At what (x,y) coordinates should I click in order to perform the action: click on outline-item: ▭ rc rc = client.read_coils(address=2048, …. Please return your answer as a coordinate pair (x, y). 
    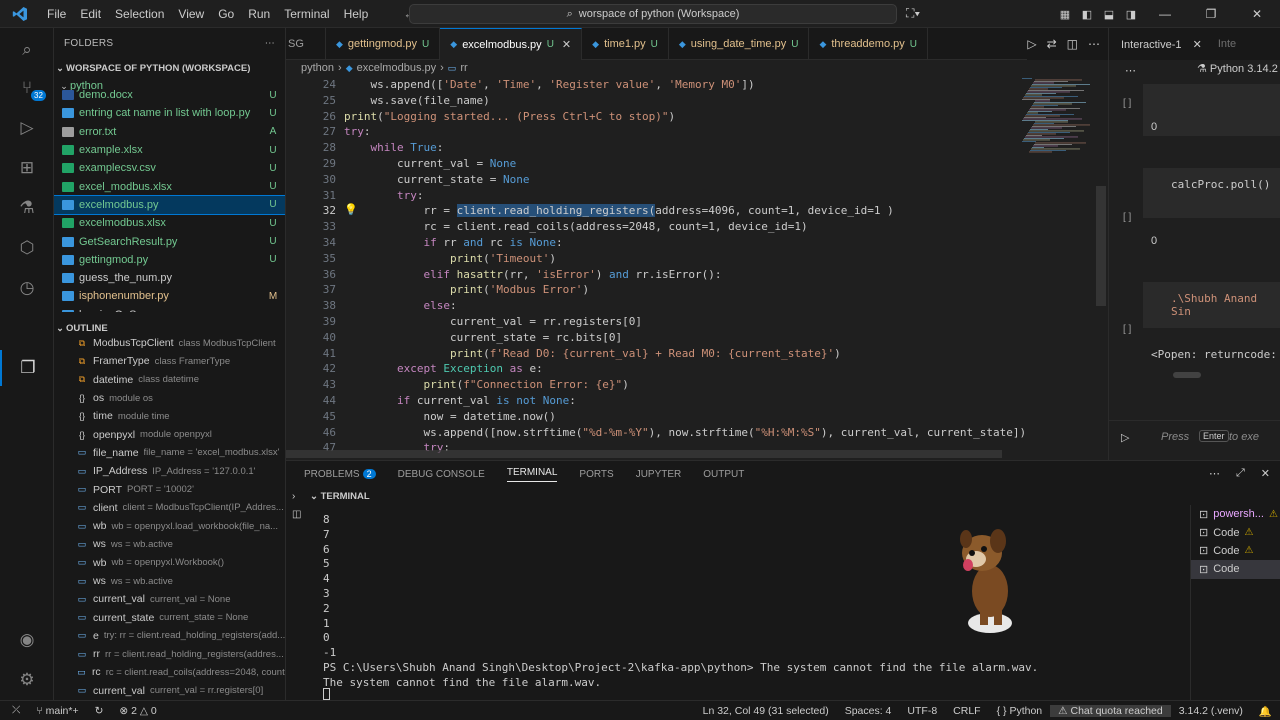
    Looking at the image, I should click on (169, 672).